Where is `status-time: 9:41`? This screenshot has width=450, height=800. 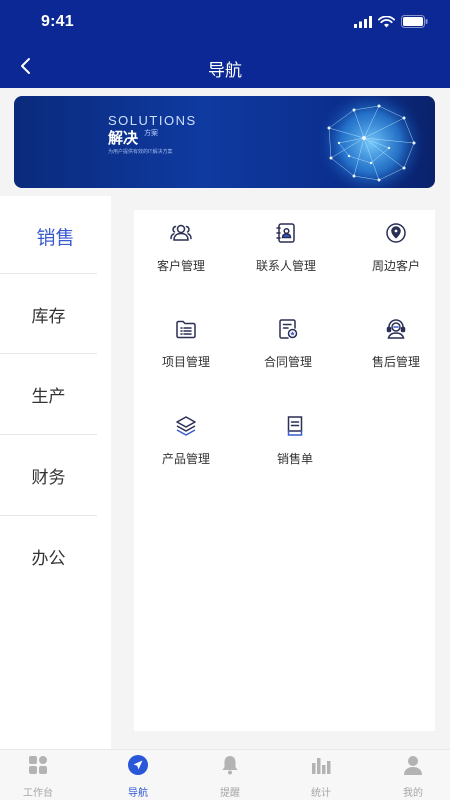 status-time: 9:41 is located at coordinates (57, 21).